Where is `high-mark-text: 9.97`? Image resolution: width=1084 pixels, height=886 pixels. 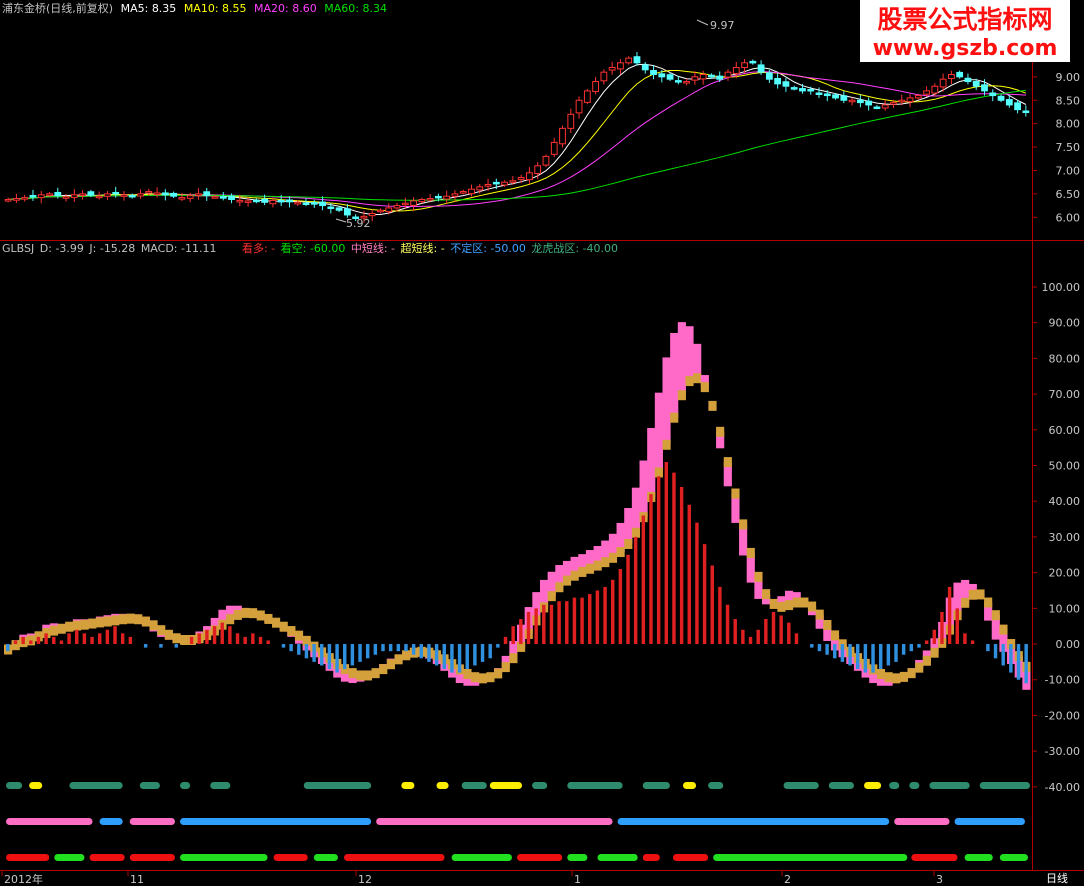 high-mark-text: 9.97 is located at coordinates (722, 25).